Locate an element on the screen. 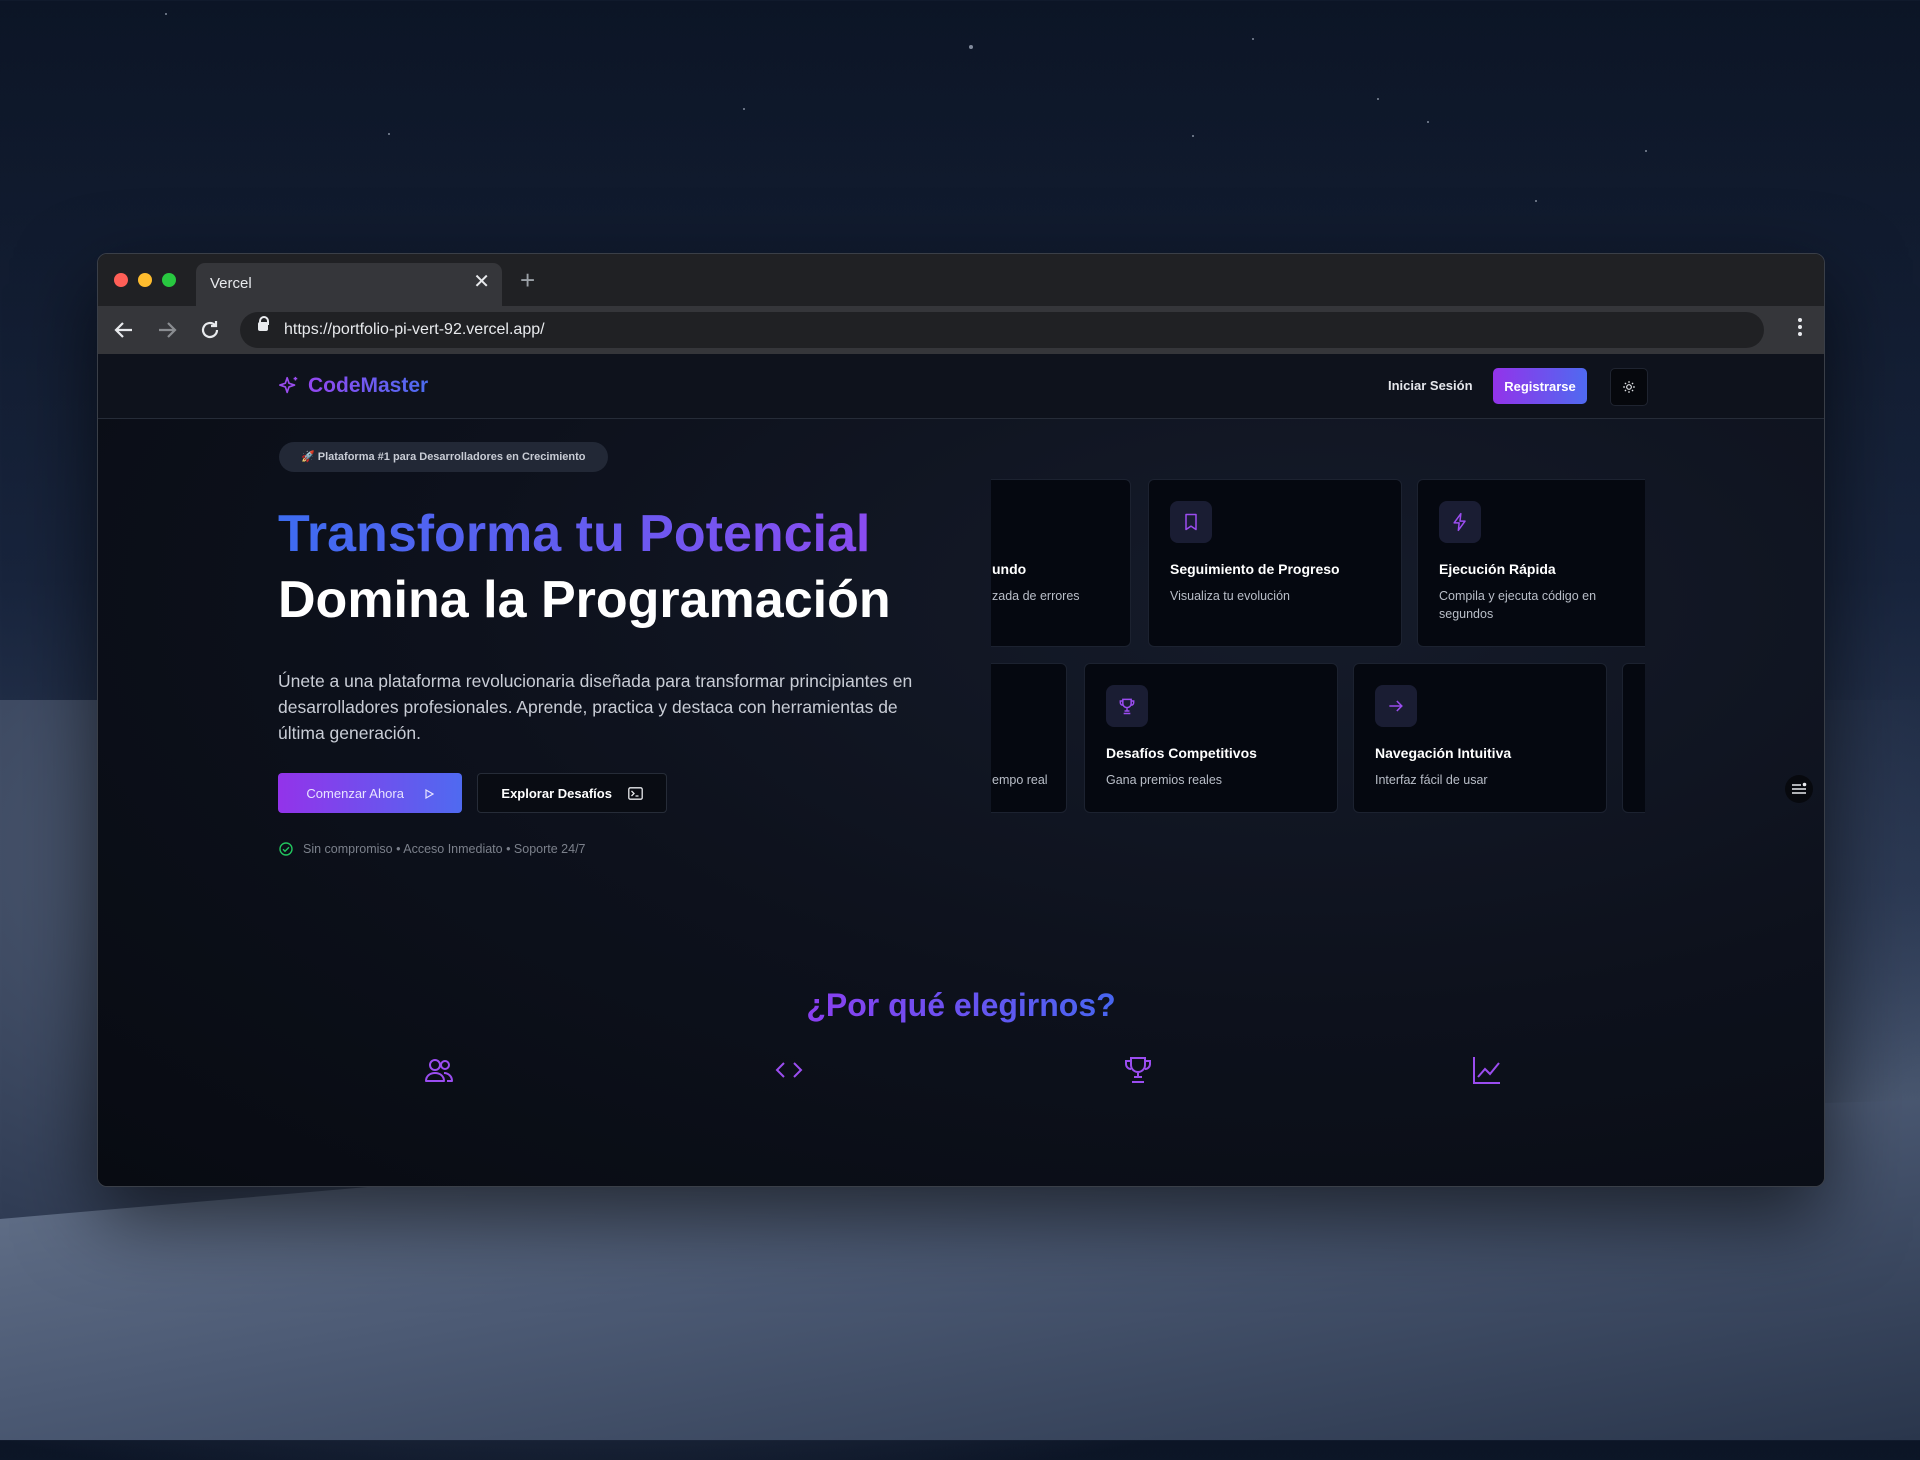 The image size is (1920, 1460). feature-card-desc: Gana premios reales is located at coordinates (1164, 780).